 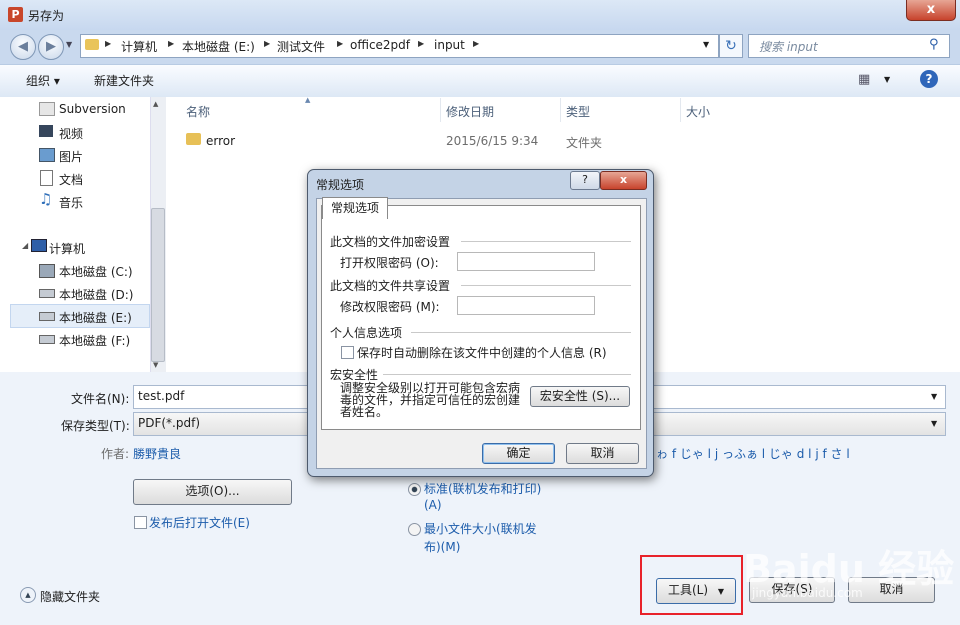 What do you see at coordinates (864, 79) in the screenshot?
I see `change-view-icon: ▦` at bounding box center [864, 79].